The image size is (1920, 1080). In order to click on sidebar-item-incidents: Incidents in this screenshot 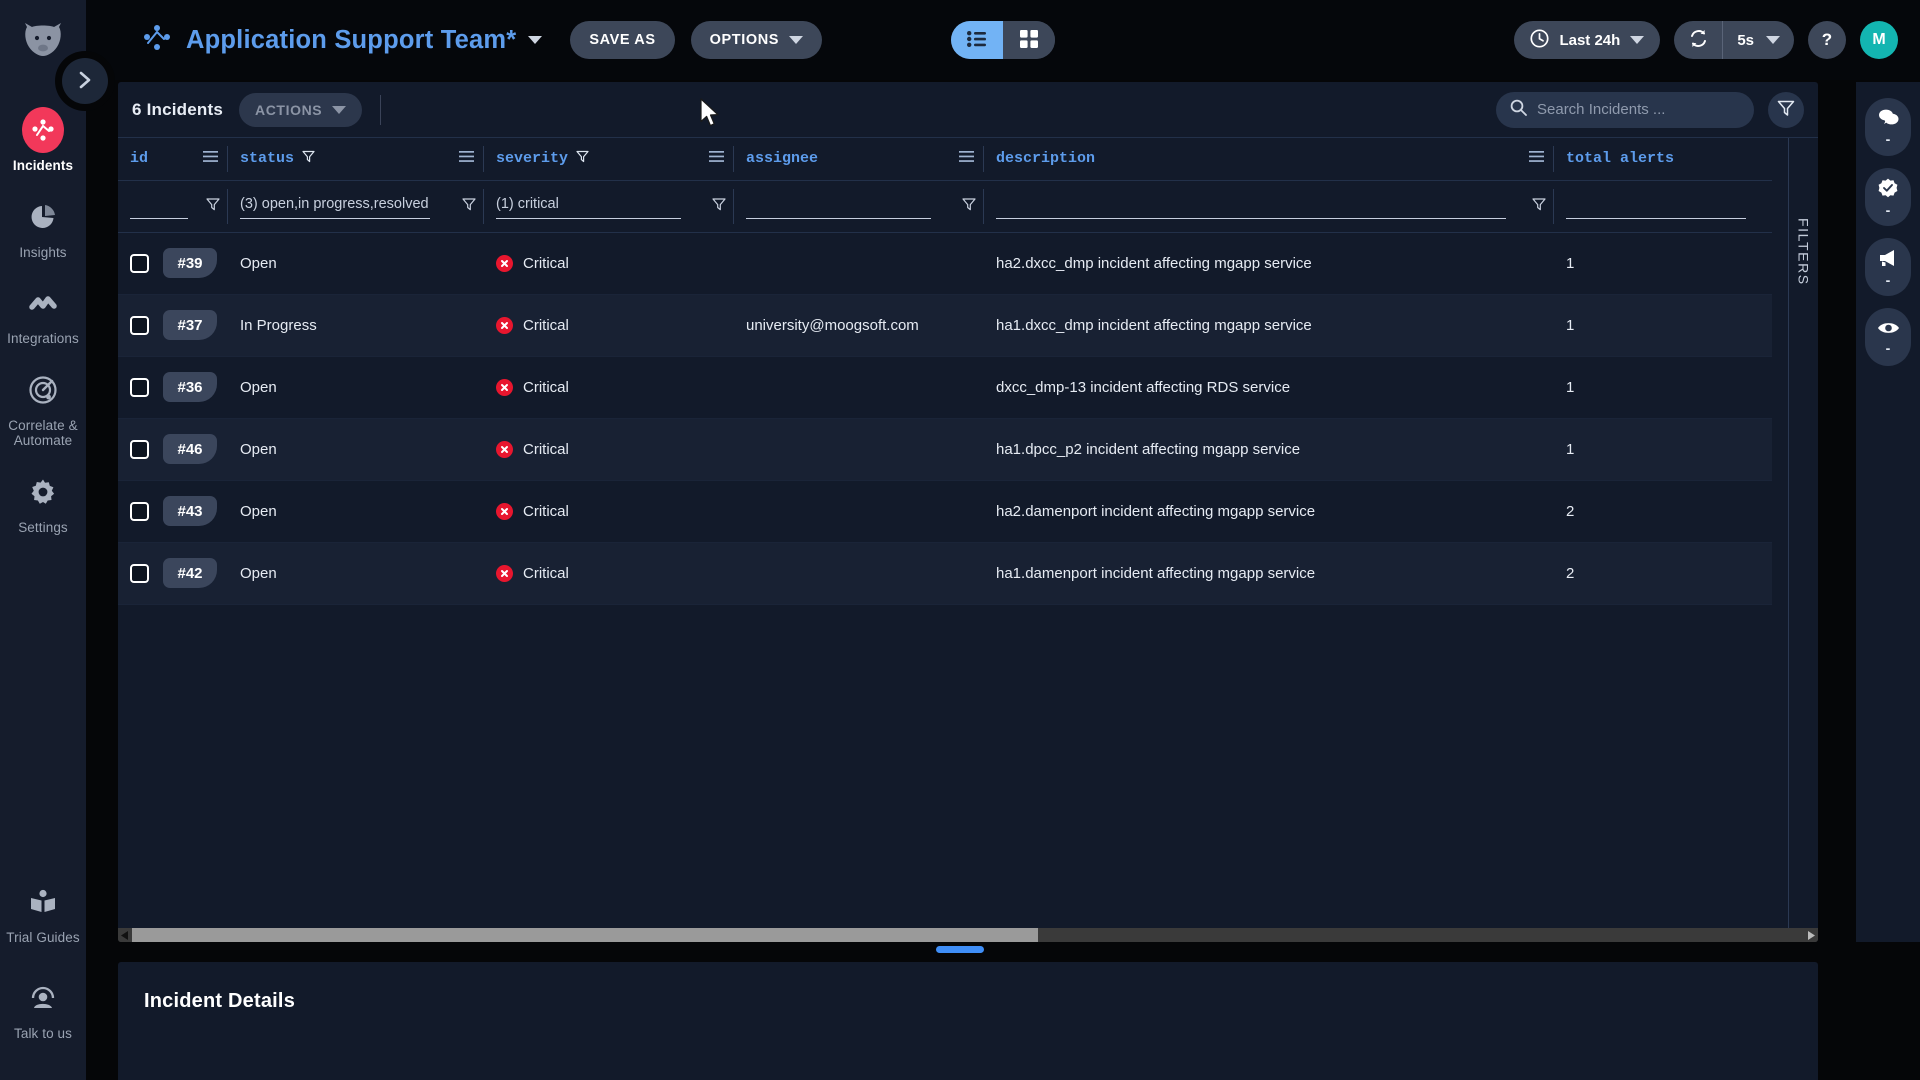, I will do `click(43, 141)`.